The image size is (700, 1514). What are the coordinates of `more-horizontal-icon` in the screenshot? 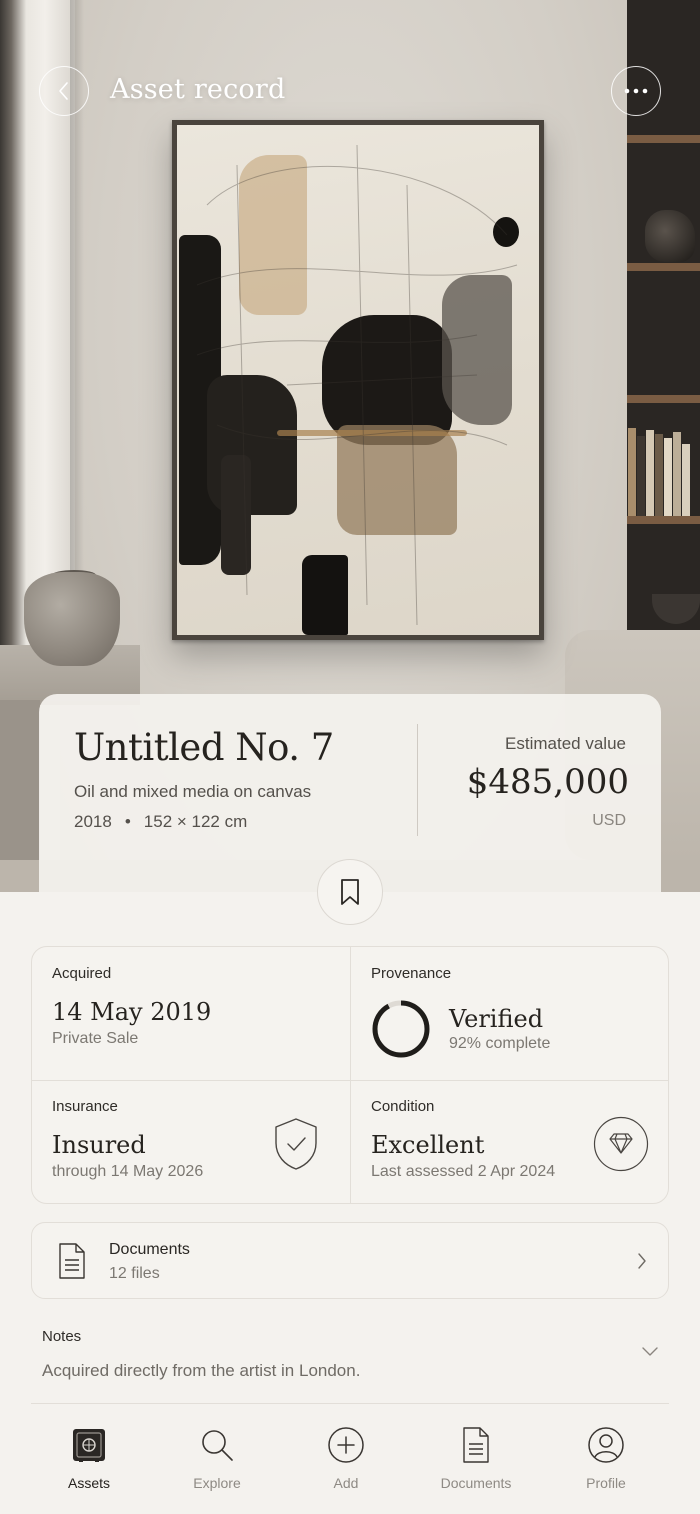 It's located at (636, 91).